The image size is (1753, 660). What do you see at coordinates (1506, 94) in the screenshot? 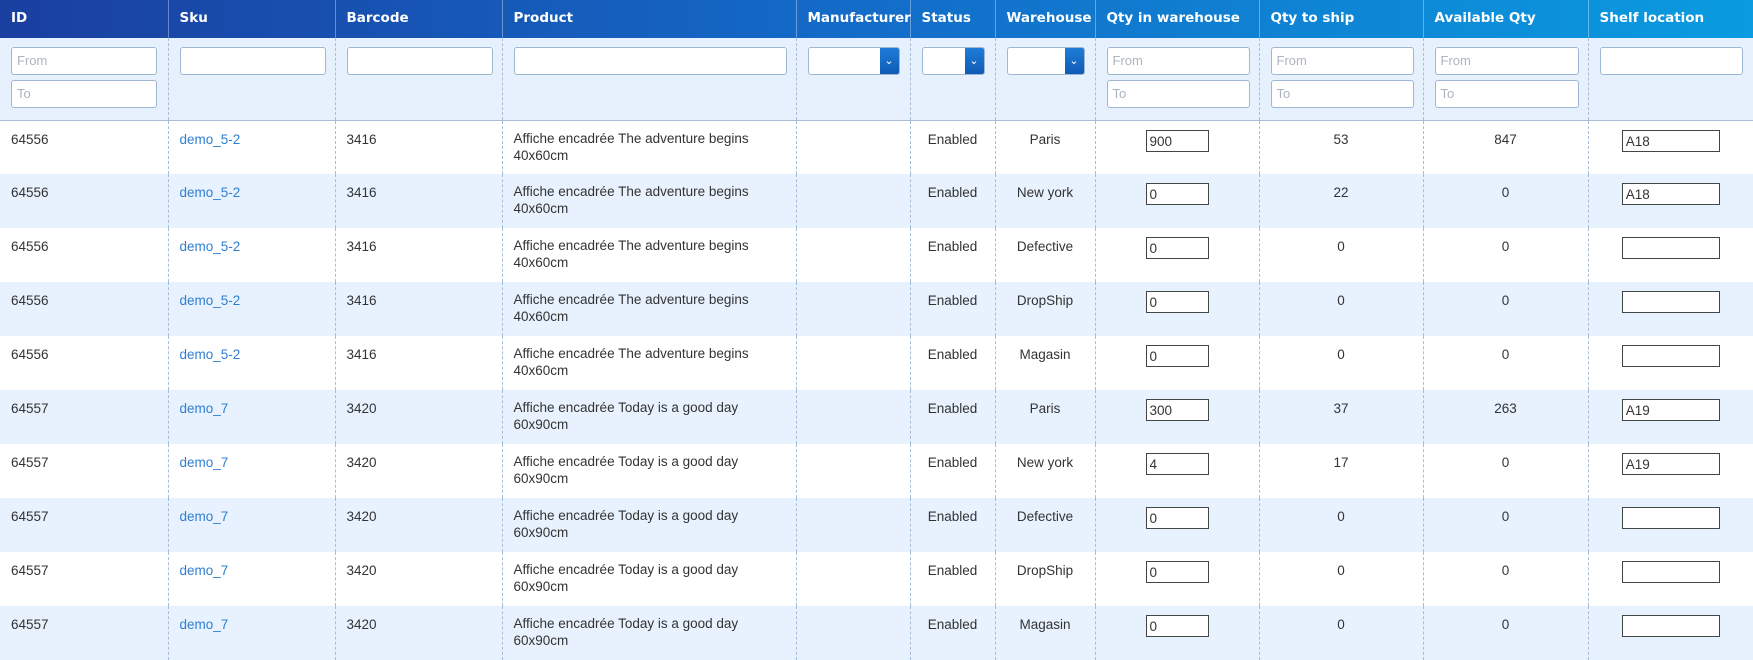
I see `available-filter-to: To` at bounding box center [1506, 94].